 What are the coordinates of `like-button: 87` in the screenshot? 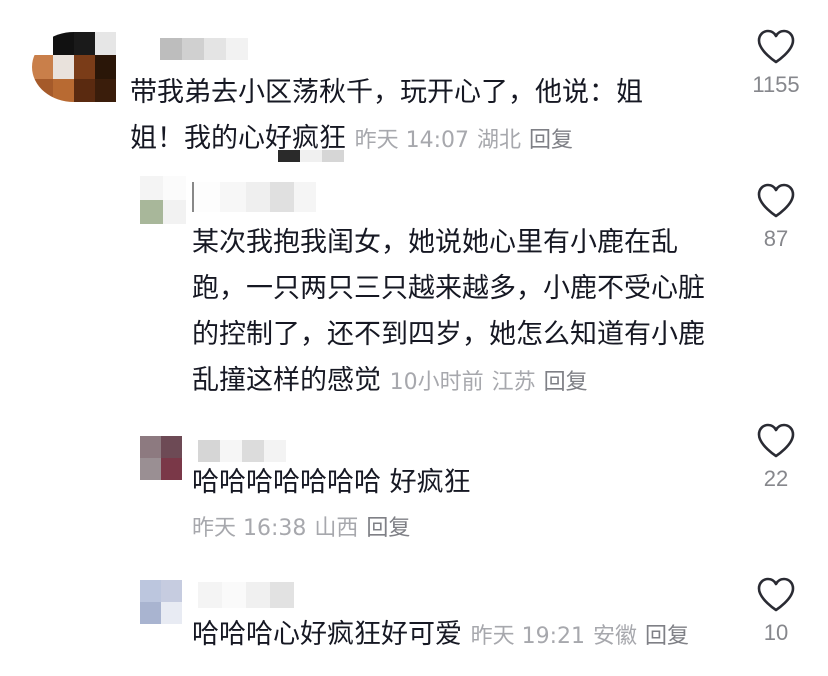 It's located at (776, 217).